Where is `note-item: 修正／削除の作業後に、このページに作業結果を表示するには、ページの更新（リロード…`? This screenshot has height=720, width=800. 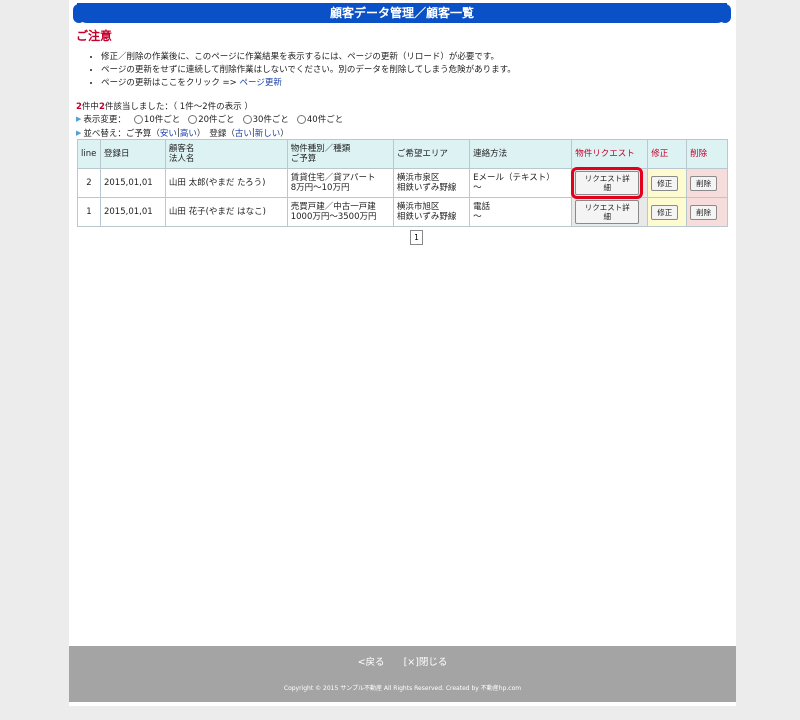
note-item: 修正／削除の作業後に、このページに作業結果を表示するには、ページの更新（リロード… is located at coordinates (308, 57).